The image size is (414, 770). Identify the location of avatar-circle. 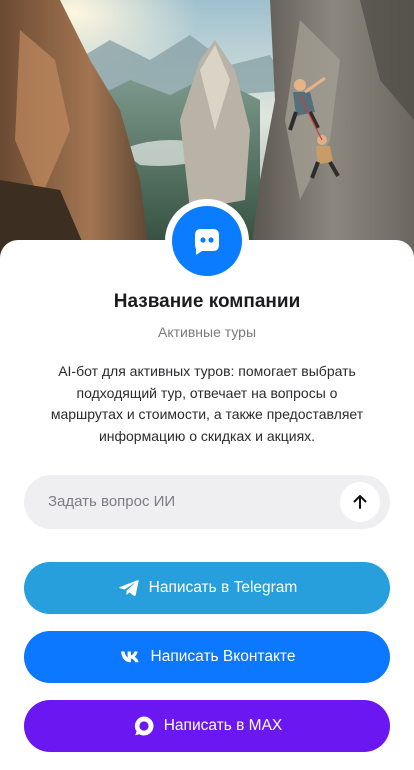
(207, 241).